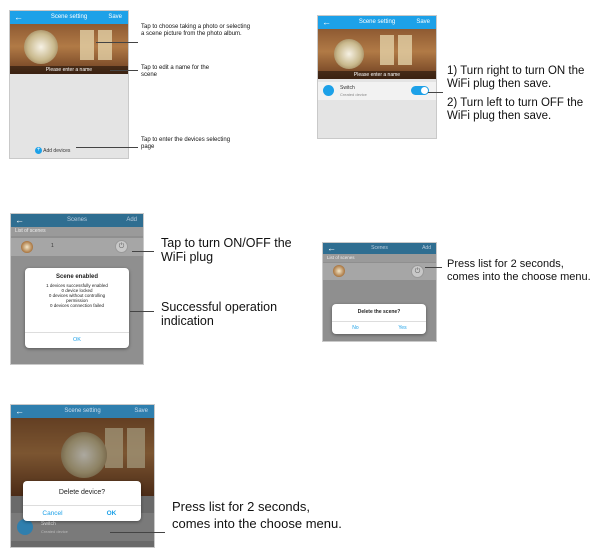 The height and width of the screenshot is (548, 609). I want to click on callout-devices: Tap to enter the devices selecting page, so click(186, 143).